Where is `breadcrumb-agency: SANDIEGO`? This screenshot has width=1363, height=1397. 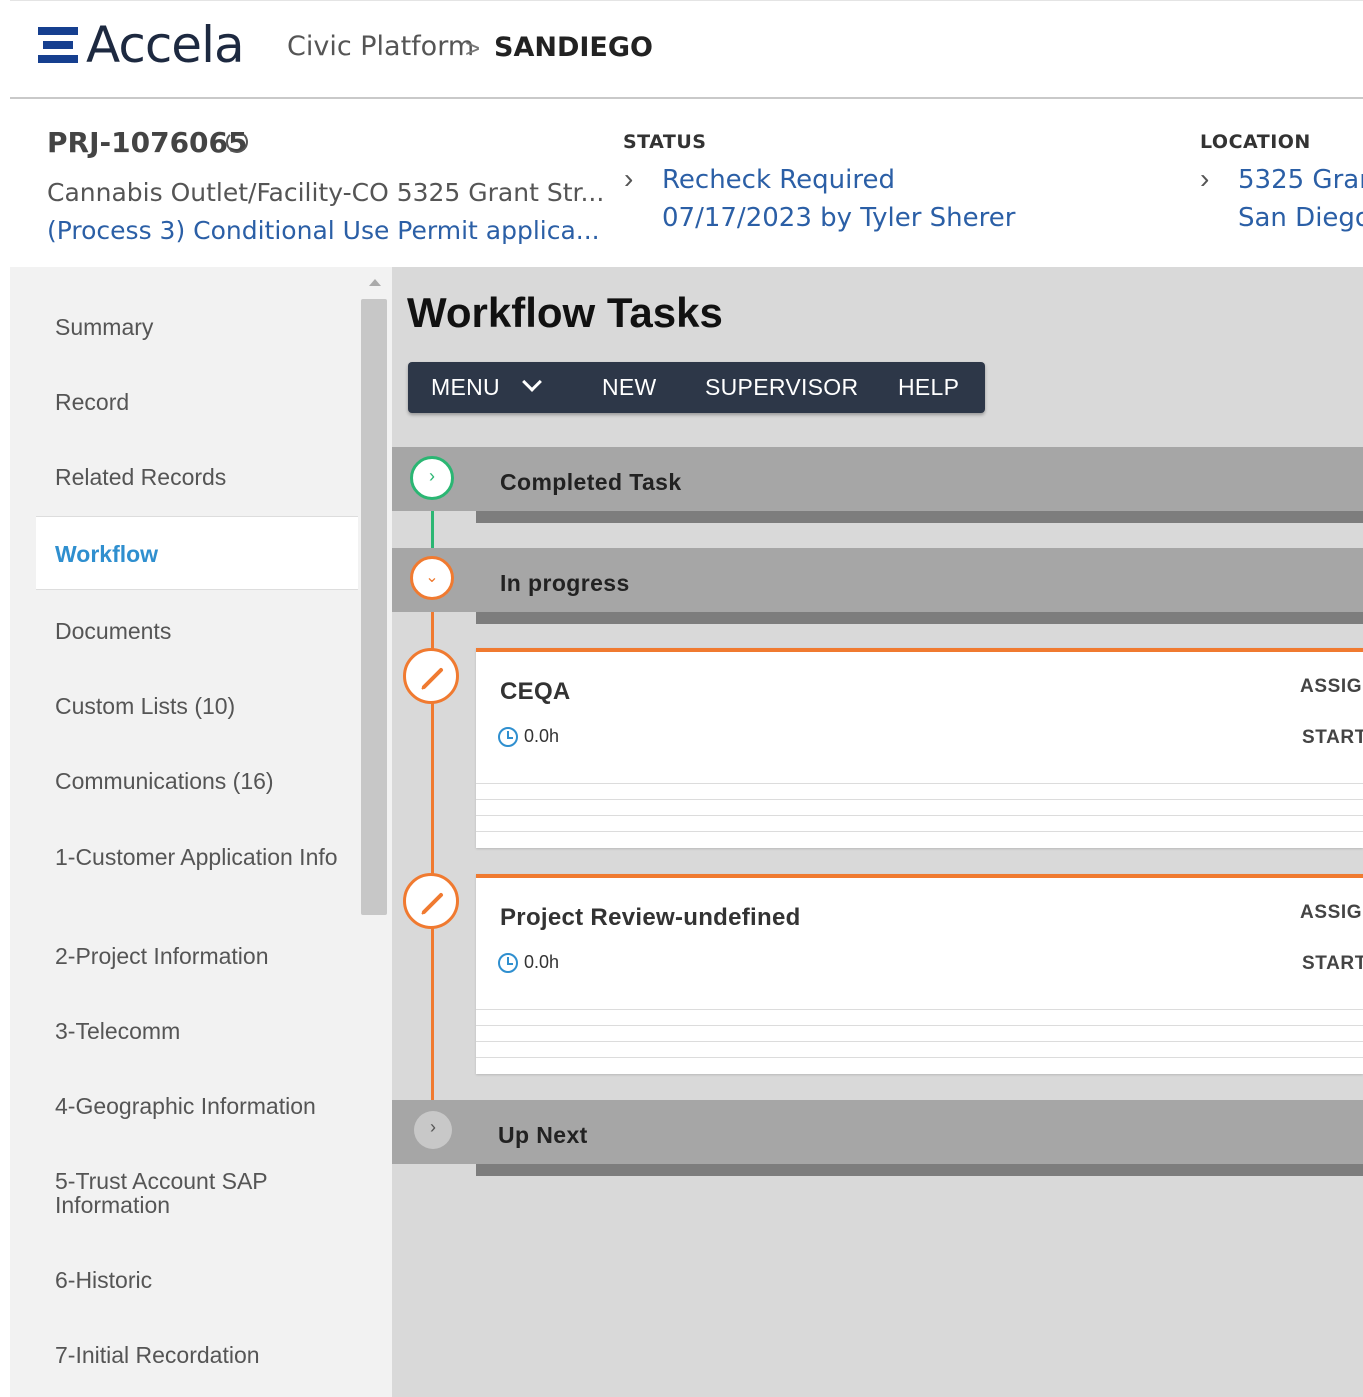 breadcrumb-agency: SANDIEGO is located at coordinates (573, 47).